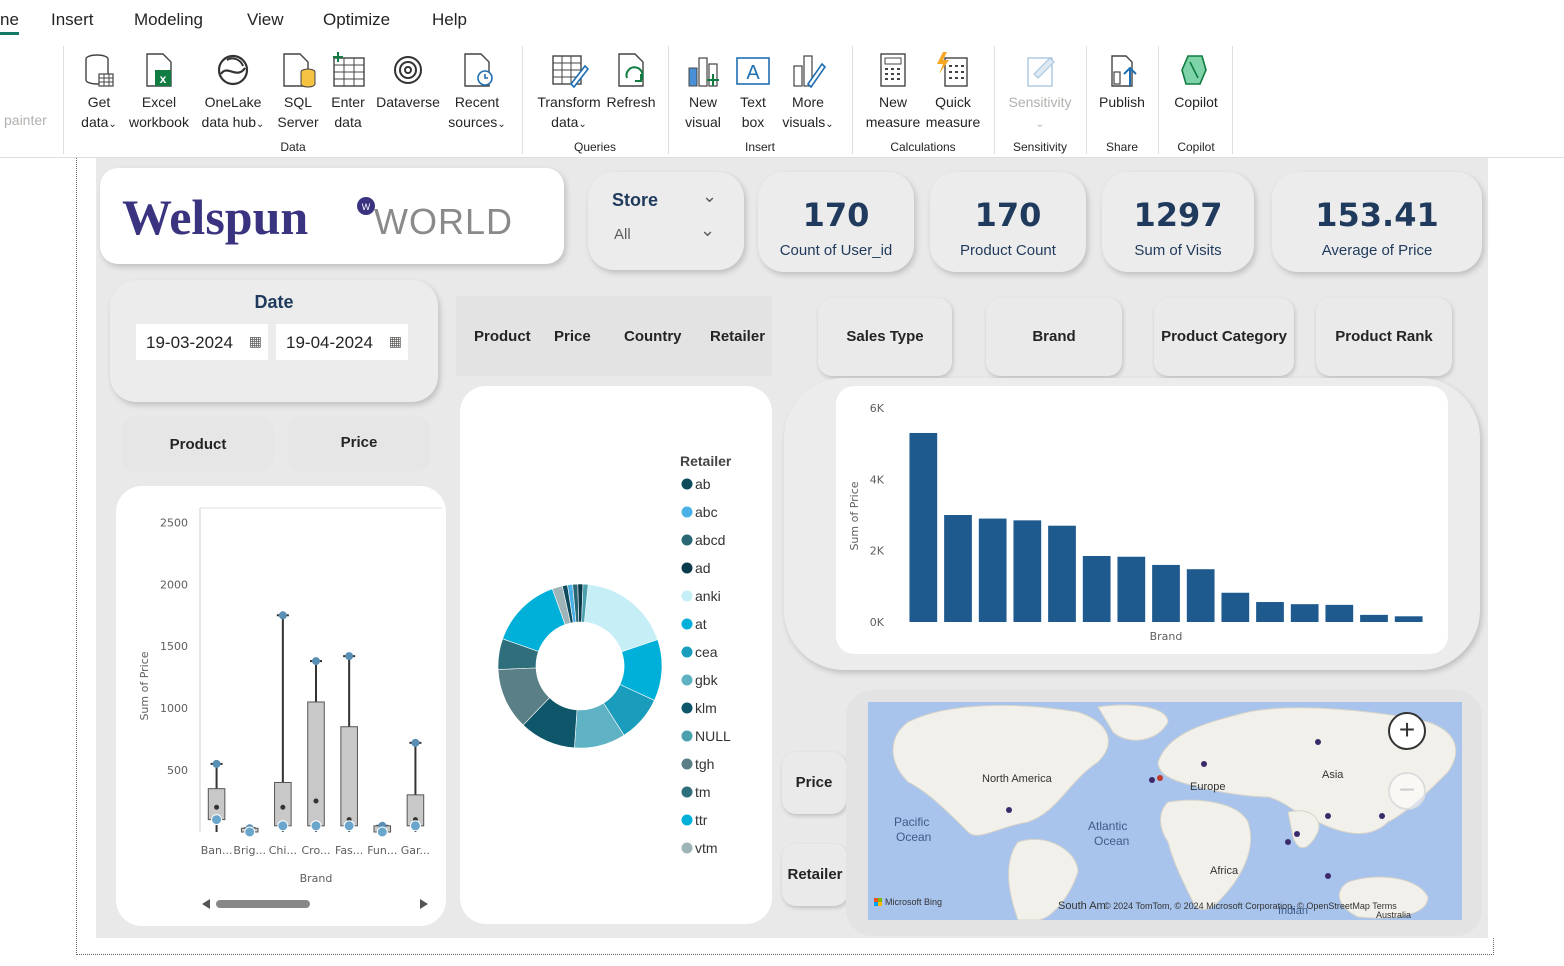 The width and height of the screenshot is (1564, 966). What do you see at coordinates (852, 100) in the screenshot?
I see `ribbon-divider` at bounding box center [852, 100].